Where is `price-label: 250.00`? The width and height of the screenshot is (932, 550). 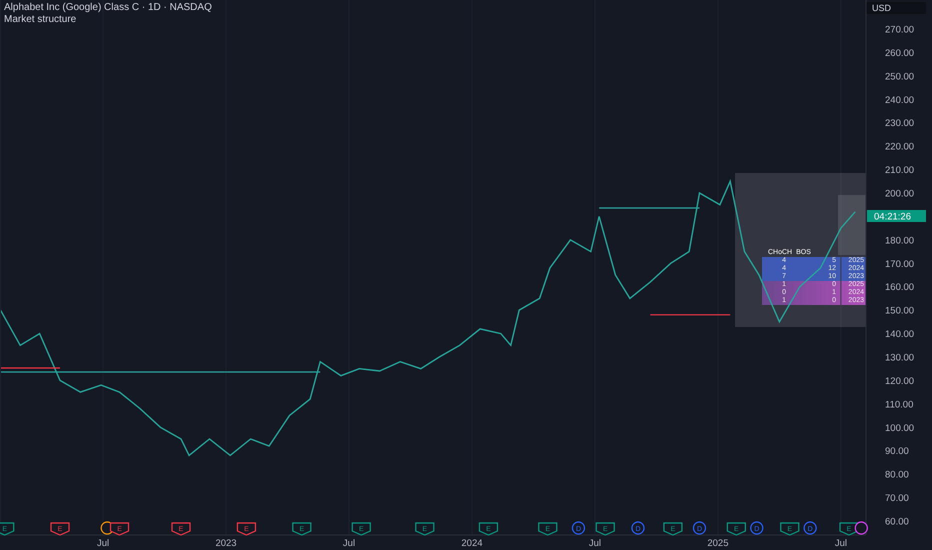 price-label: 250.00 is located at coordinates (899, 76).